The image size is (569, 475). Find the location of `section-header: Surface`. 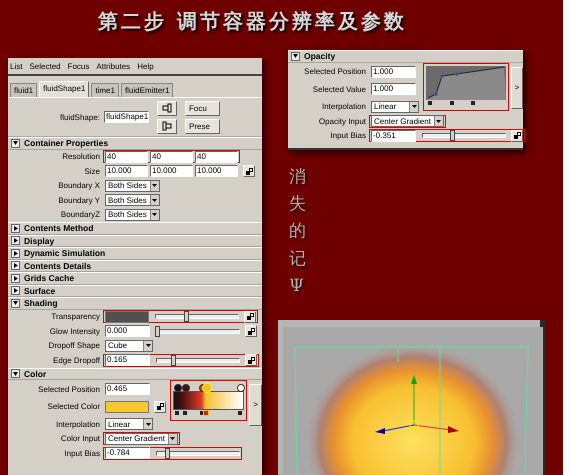

section-header: Surface is located at coordinates (135, 290).